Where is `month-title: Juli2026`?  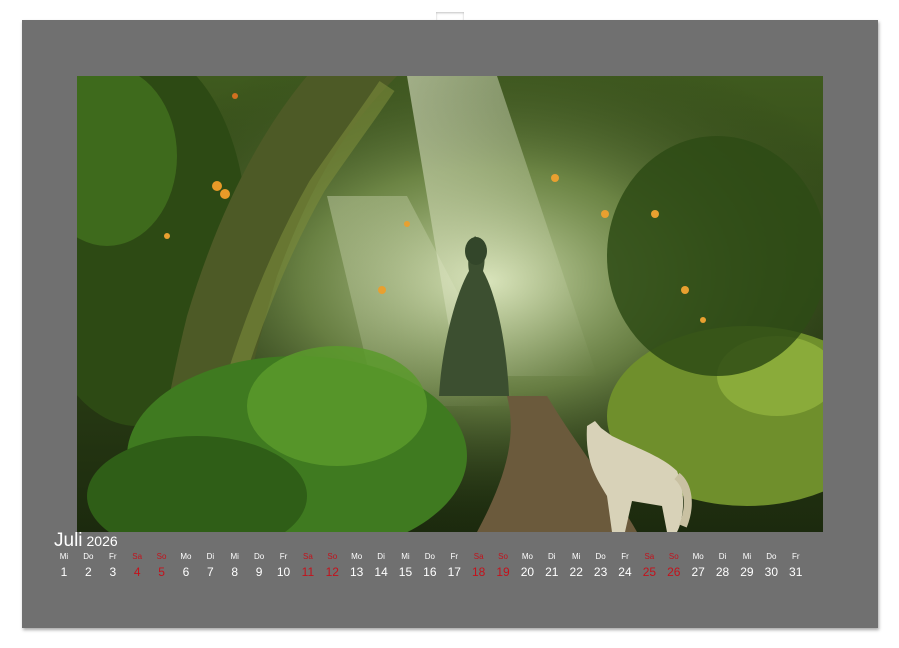
month-title: Juli2026 is located at coordinates (86, 541).